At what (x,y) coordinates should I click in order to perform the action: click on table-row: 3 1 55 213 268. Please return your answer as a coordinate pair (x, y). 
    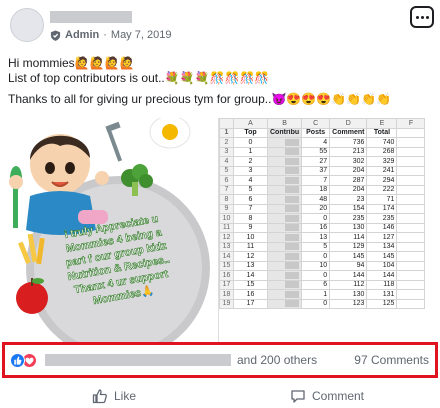
    Looking at the image, I should click on (322, 151).